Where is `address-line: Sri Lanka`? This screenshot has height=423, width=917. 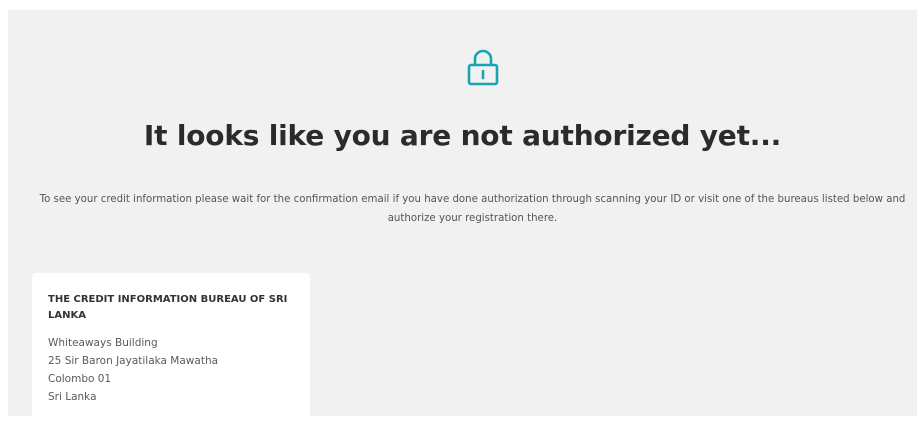
address-line: Sri Lanka is located at coordinates (72, 397).